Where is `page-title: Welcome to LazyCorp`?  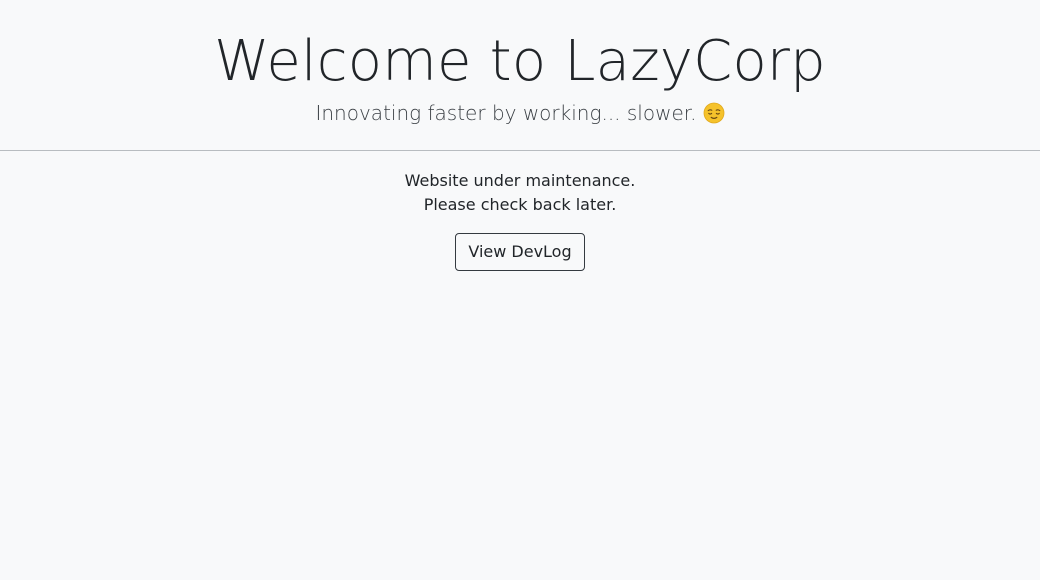 page-title: Welcome to LazyCorp is located at coordinates (520, 61).